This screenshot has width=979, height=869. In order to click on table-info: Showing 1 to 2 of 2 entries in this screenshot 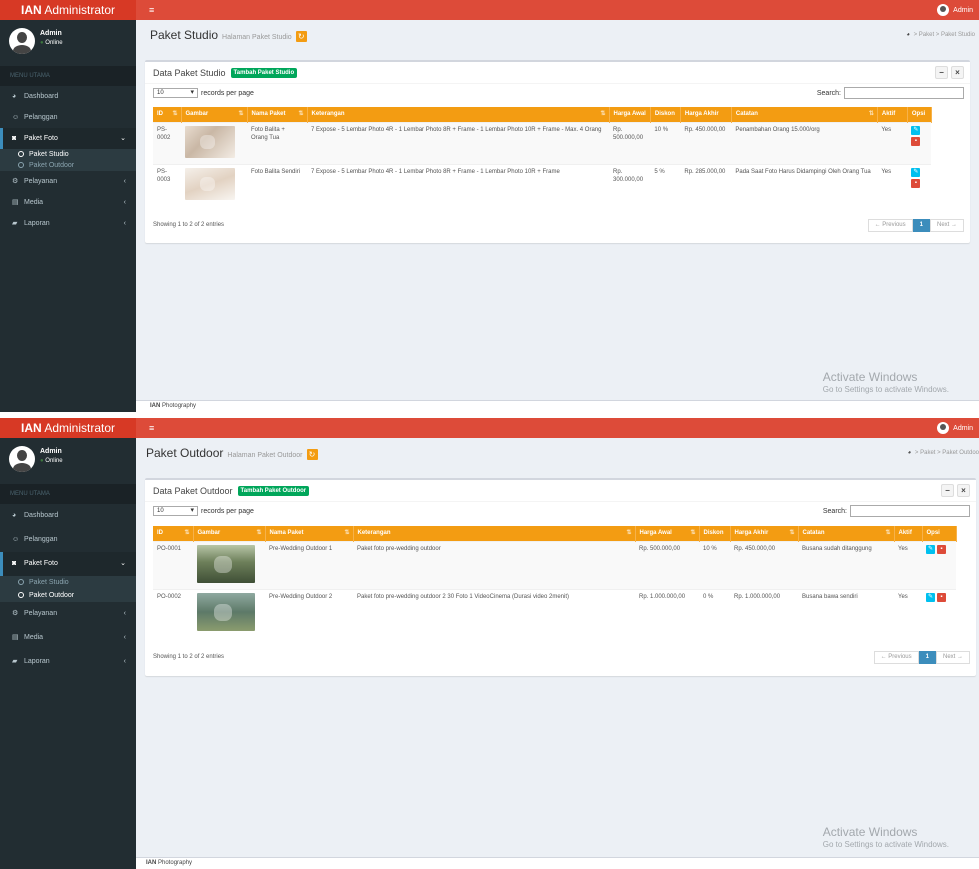, I will do `click(189, 657)`.